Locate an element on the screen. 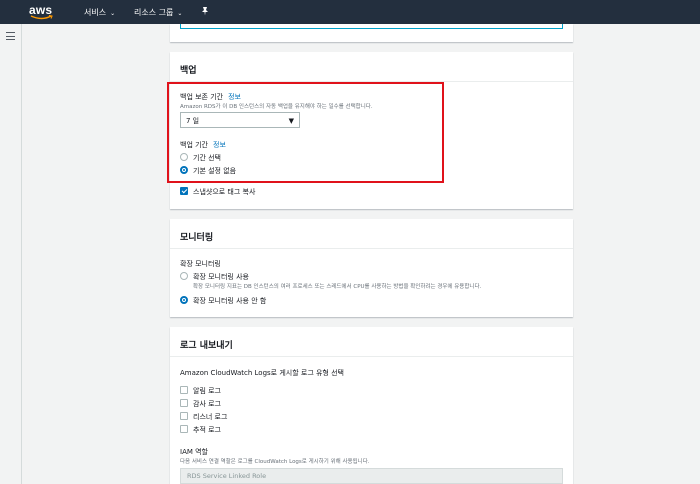 The image size is (700, 484). previous-section-input is located at coordinates (371, 26).